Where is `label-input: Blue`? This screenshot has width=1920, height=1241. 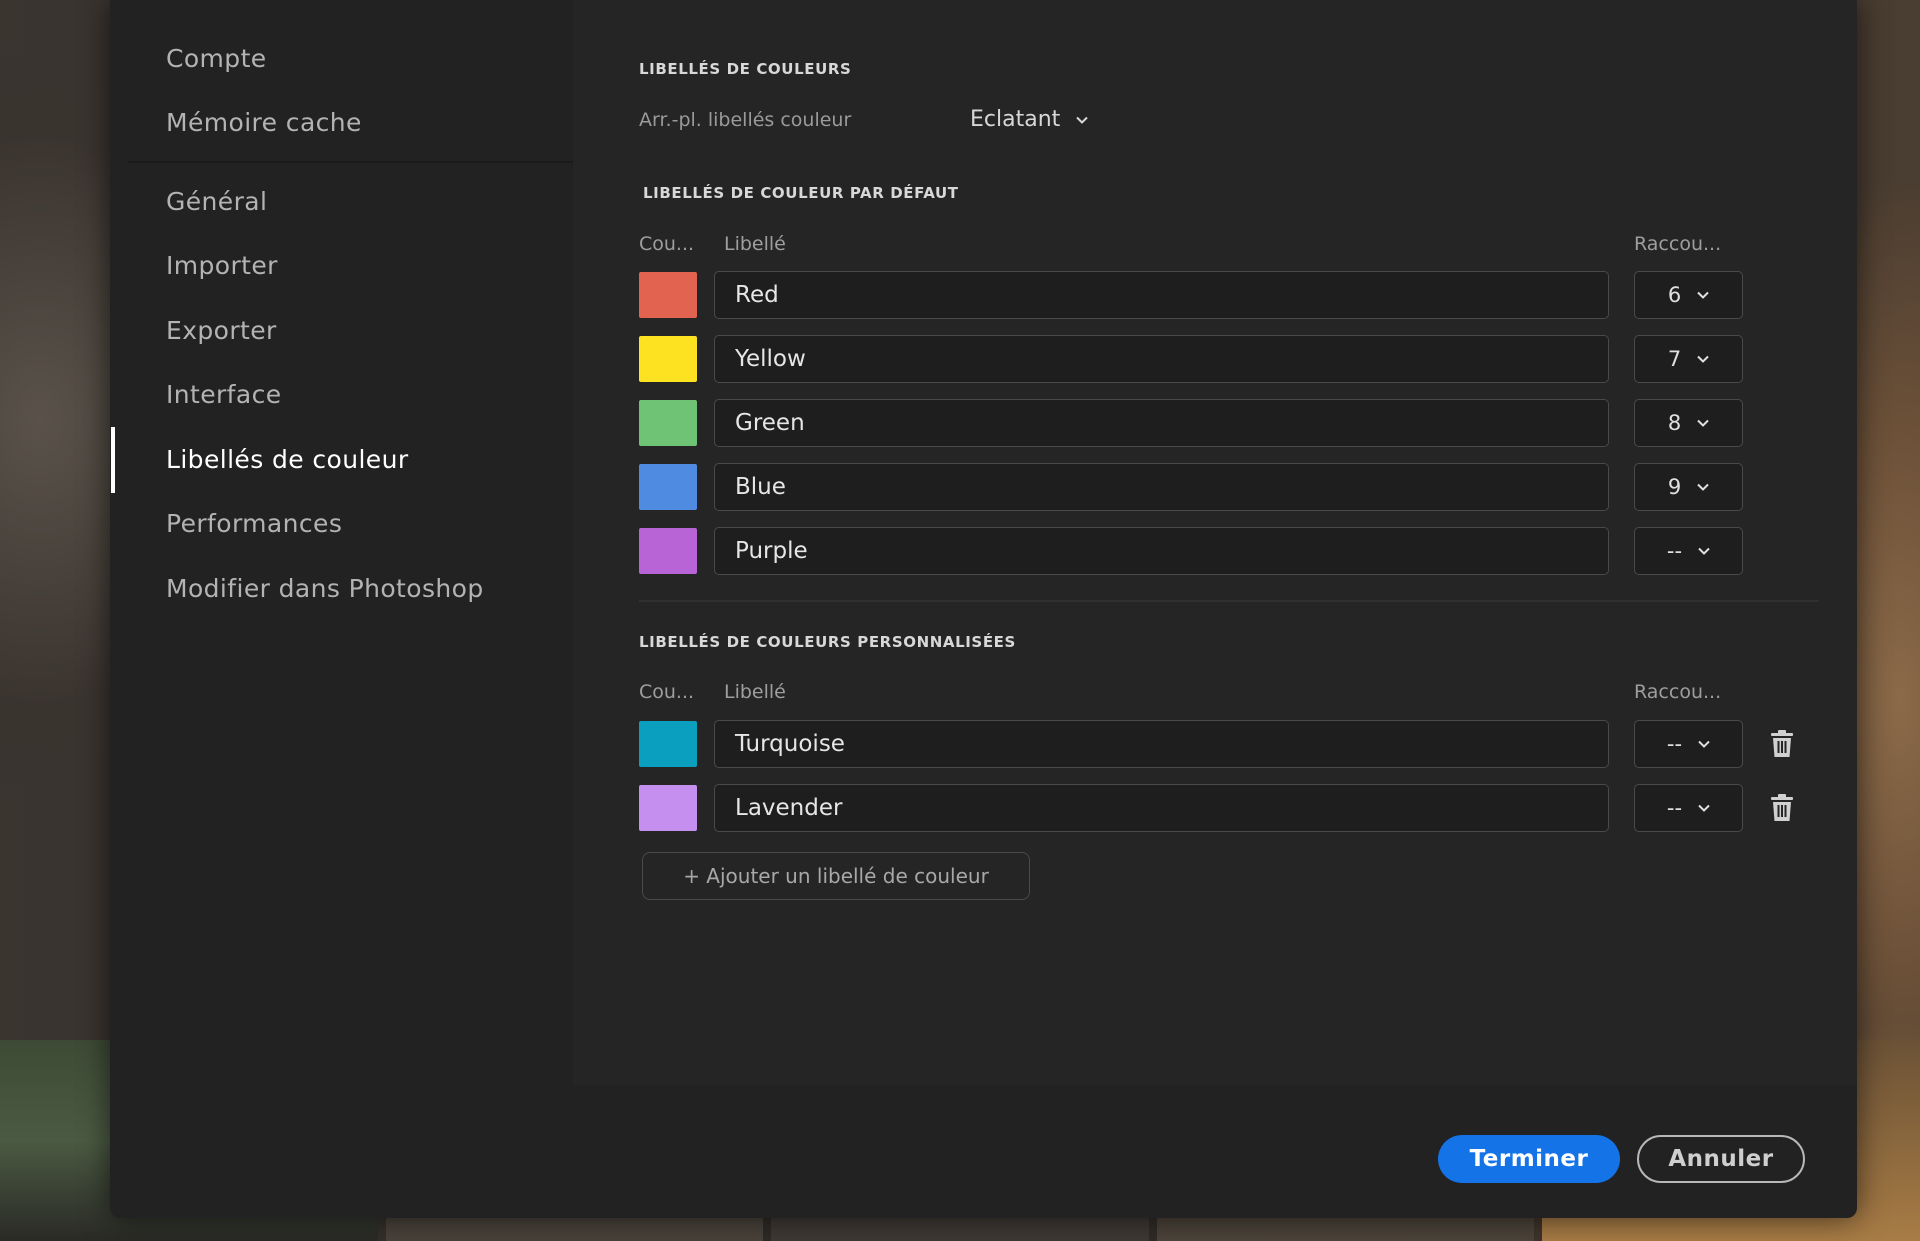 label-input: Blue is located at coordinates (1161, 487).